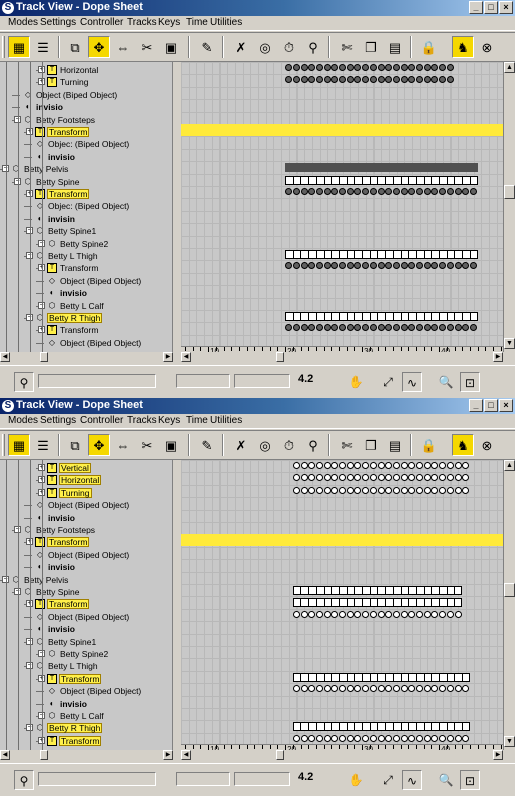 This screenshot has height=796, width=515. What do you see at coordinates (84, 691) in the screenshot?
I see `tree-row: ◇Object (Biped Object)` at bounding box center [84, 691].